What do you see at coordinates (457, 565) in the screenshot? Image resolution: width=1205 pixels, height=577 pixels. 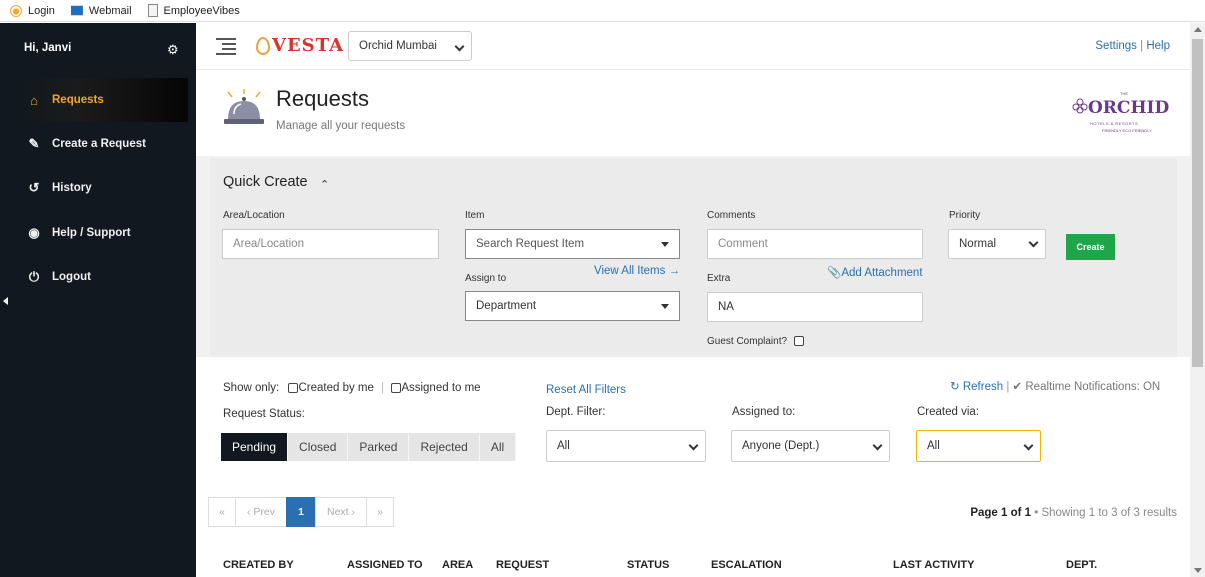 I see `column-area: AREA` at bounding box center [457, 565].